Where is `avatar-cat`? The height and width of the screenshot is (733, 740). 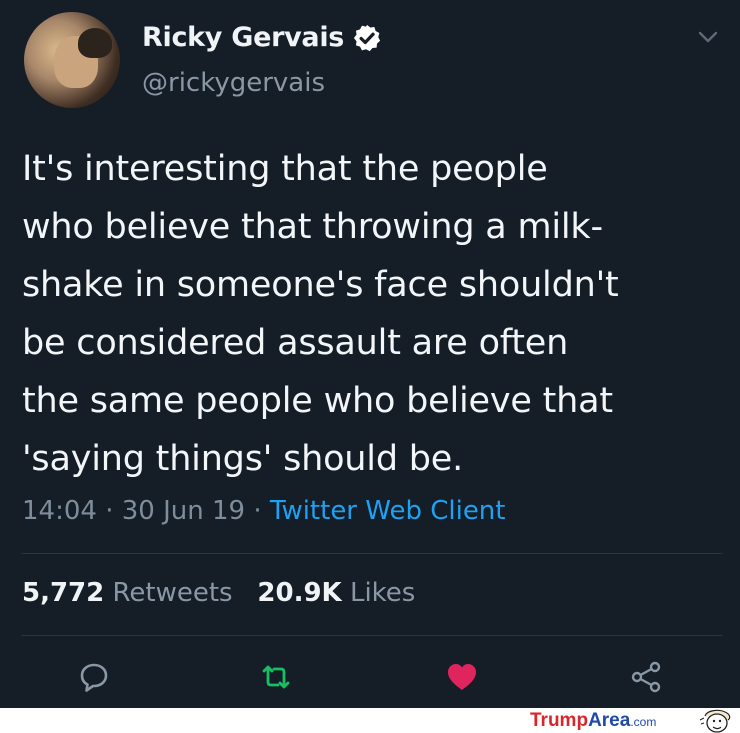
avatar-cat is located at coordinates (95, 43).